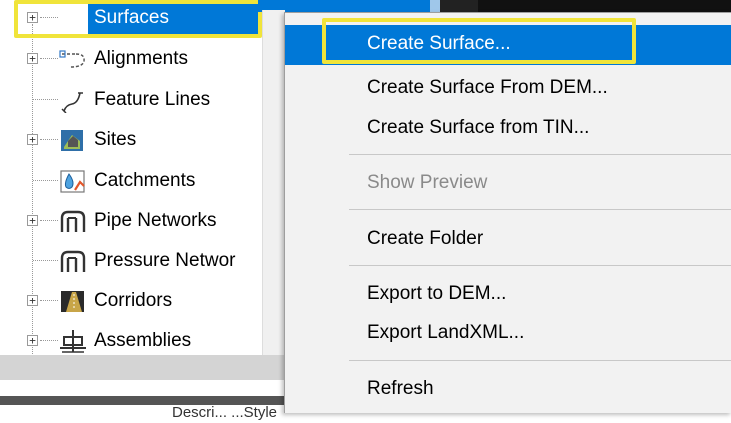 The width and height of the screenshot is (731, 423). What do you see at coordinates (142, 140) in the screenshot?
I see `tree-item-sites: + Sites` at bounding box center [142, 140].